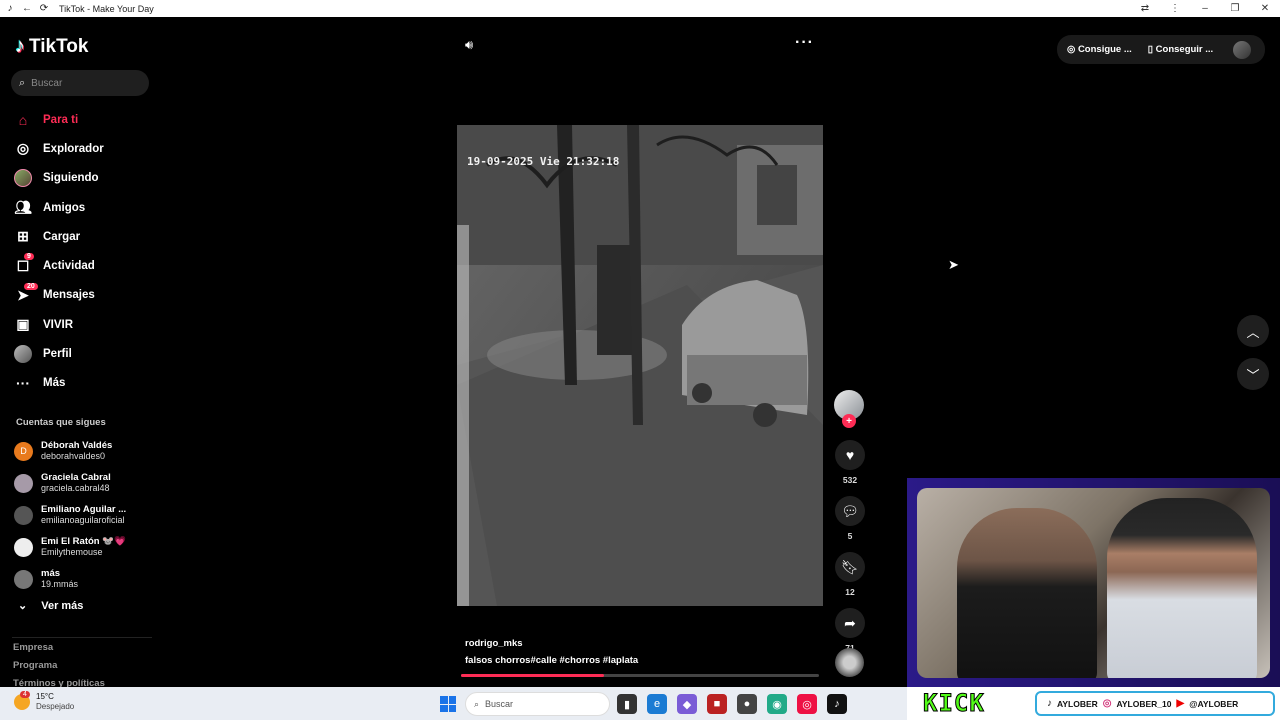 The width and height of the screenshot is (1280, 720). Describe the element at coordinates (469, 45) in the screenshot. I see `volume-icon: 🔊︎` at that location.